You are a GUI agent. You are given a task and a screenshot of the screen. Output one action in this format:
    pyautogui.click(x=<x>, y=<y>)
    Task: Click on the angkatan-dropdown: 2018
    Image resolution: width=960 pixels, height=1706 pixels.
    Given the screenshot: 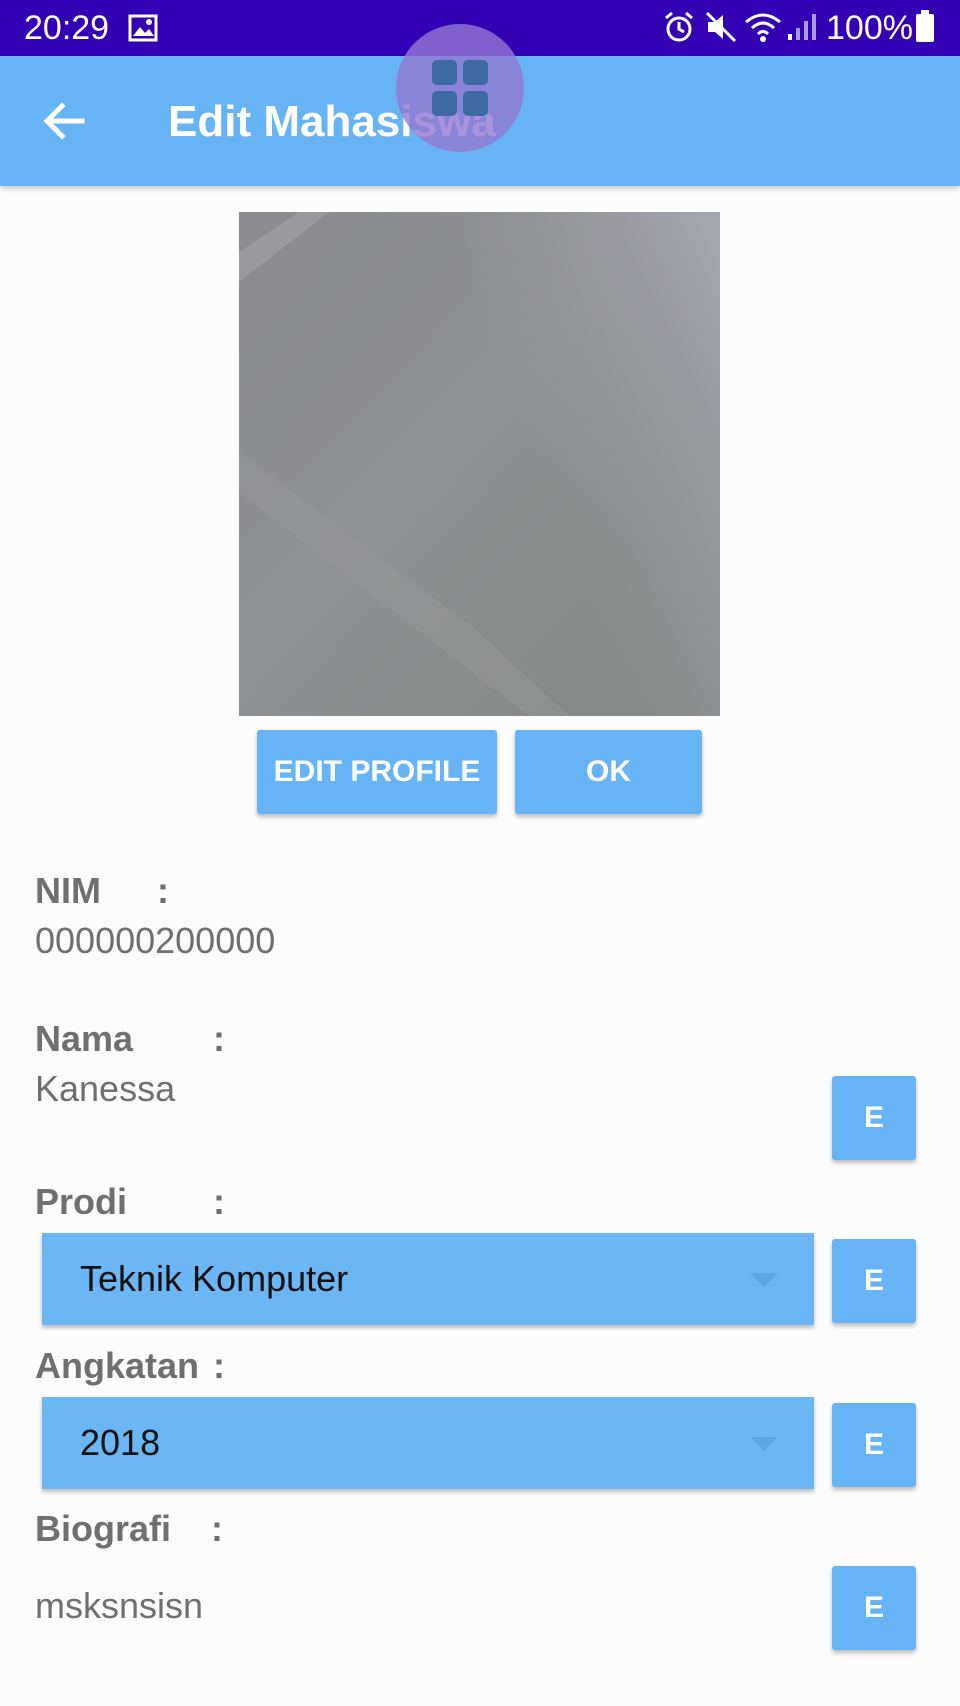 What is the action you would take?
    pyautogui.click(x=428, y=1443)
    